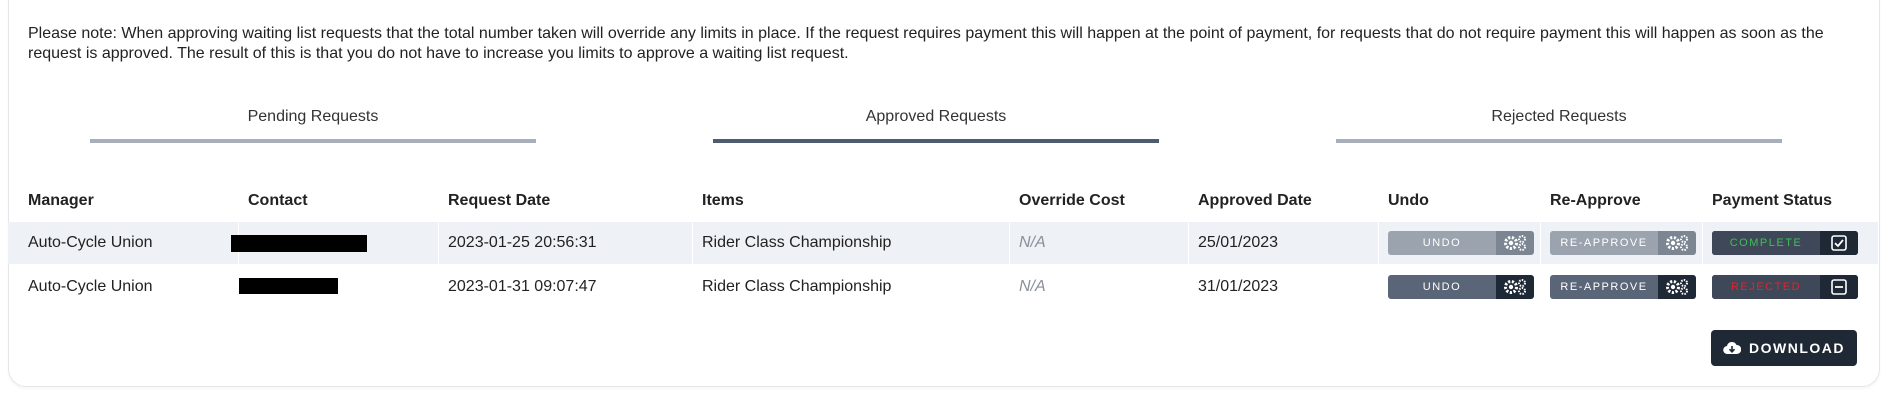 The image size is (1887, 405). What do you see at coordinates (1839, 287) in the screenshot?
I see `minus-square-icon` at bounding box center [1839, 287].